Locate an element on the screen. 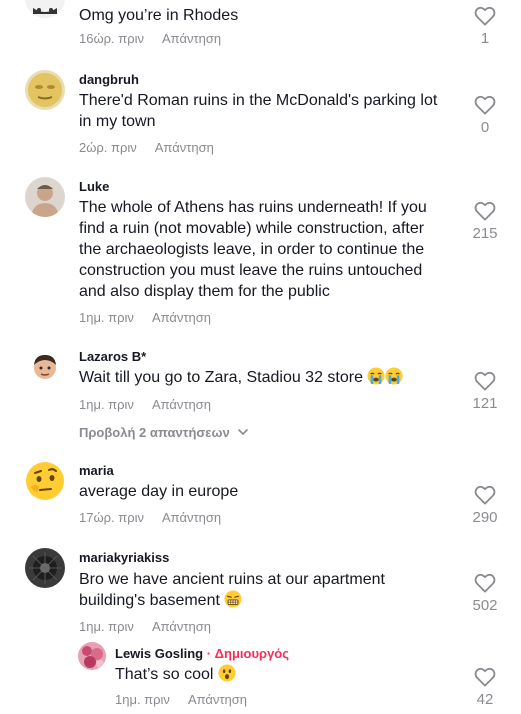  comment-meta: 17ώρ. πριν Απάντηση is located at coordinates (150, 517).